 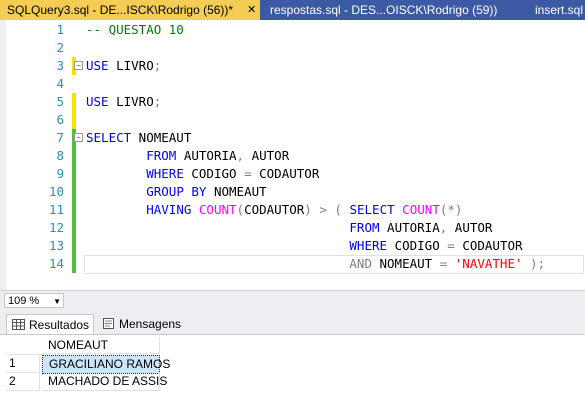 I want to click on code-token: HAVING, so click(x=169, y=209).